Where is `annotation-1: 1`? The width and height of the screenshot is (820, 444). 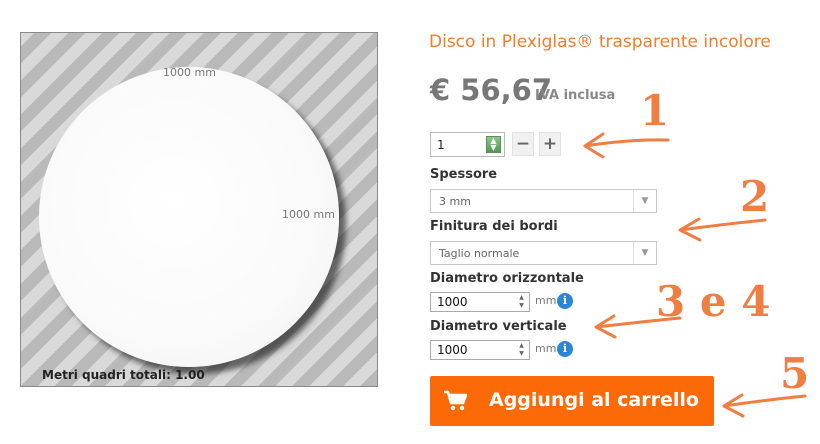 annotation-1: 1 is located at coordinates (655, 110).